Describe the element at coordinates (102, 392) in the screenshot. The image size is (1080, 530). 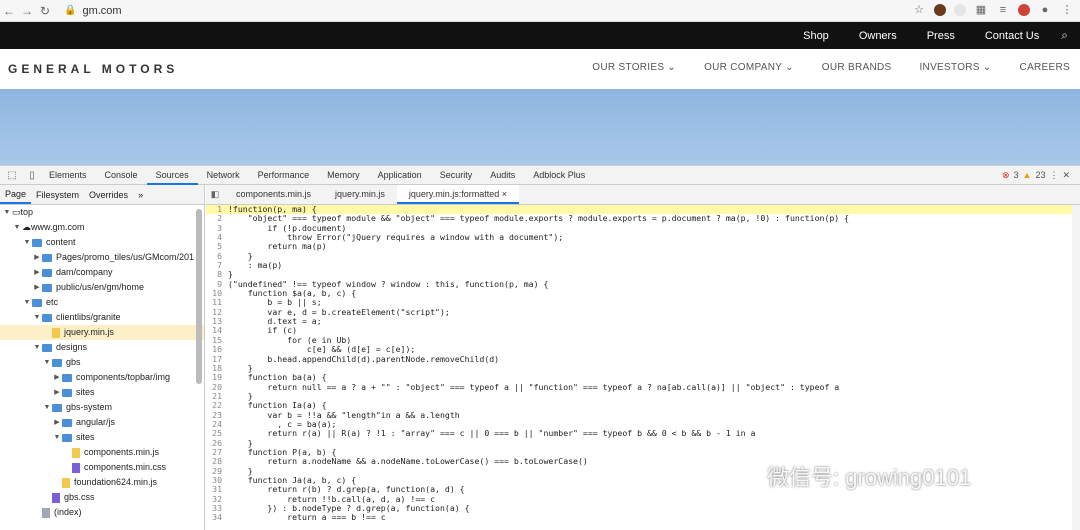
I see `tree-item: ▶ sites` at that location.